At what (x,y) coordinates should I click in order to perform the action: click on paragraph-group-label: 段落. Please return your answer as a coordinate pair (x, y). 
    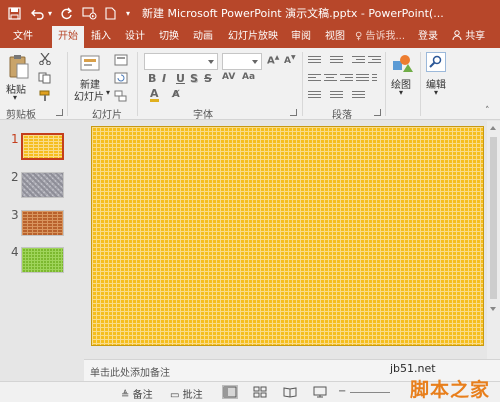
    Looking at the image, I should click on (342, 115).